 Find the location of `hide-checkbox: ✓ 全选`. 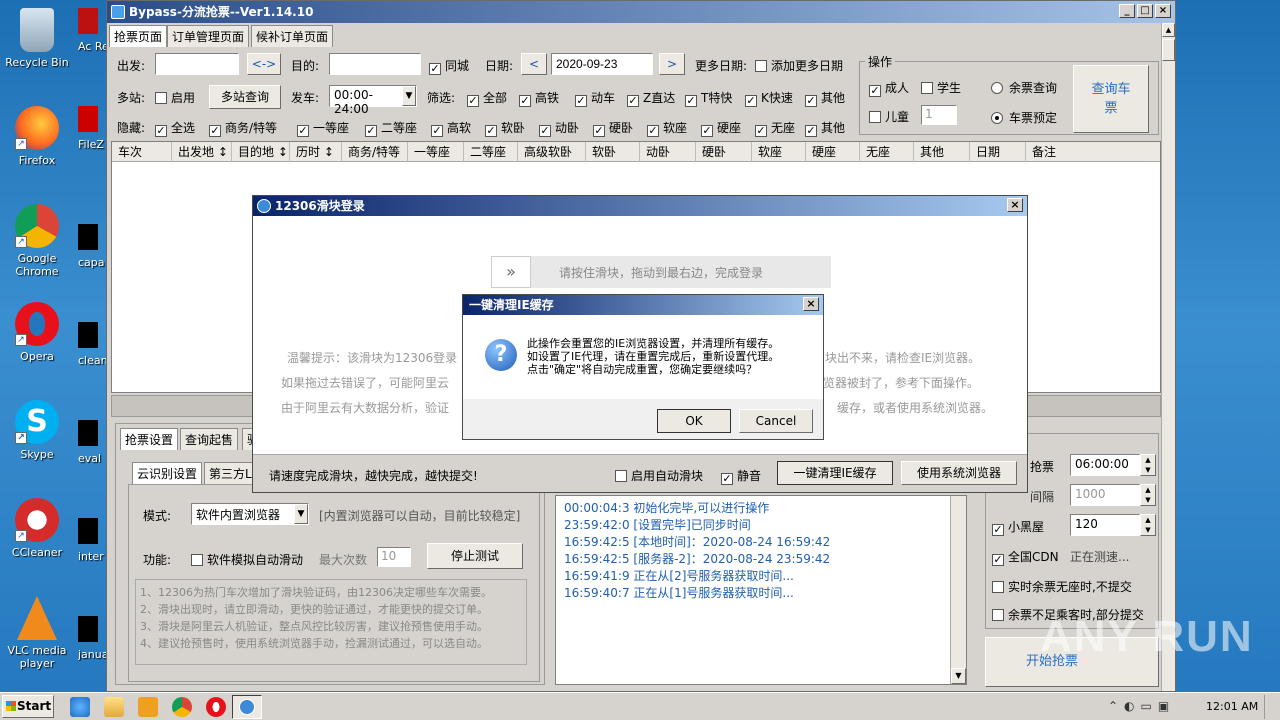

hide-checkbox: ✓ 全选 is located at coordinates (175, 128).